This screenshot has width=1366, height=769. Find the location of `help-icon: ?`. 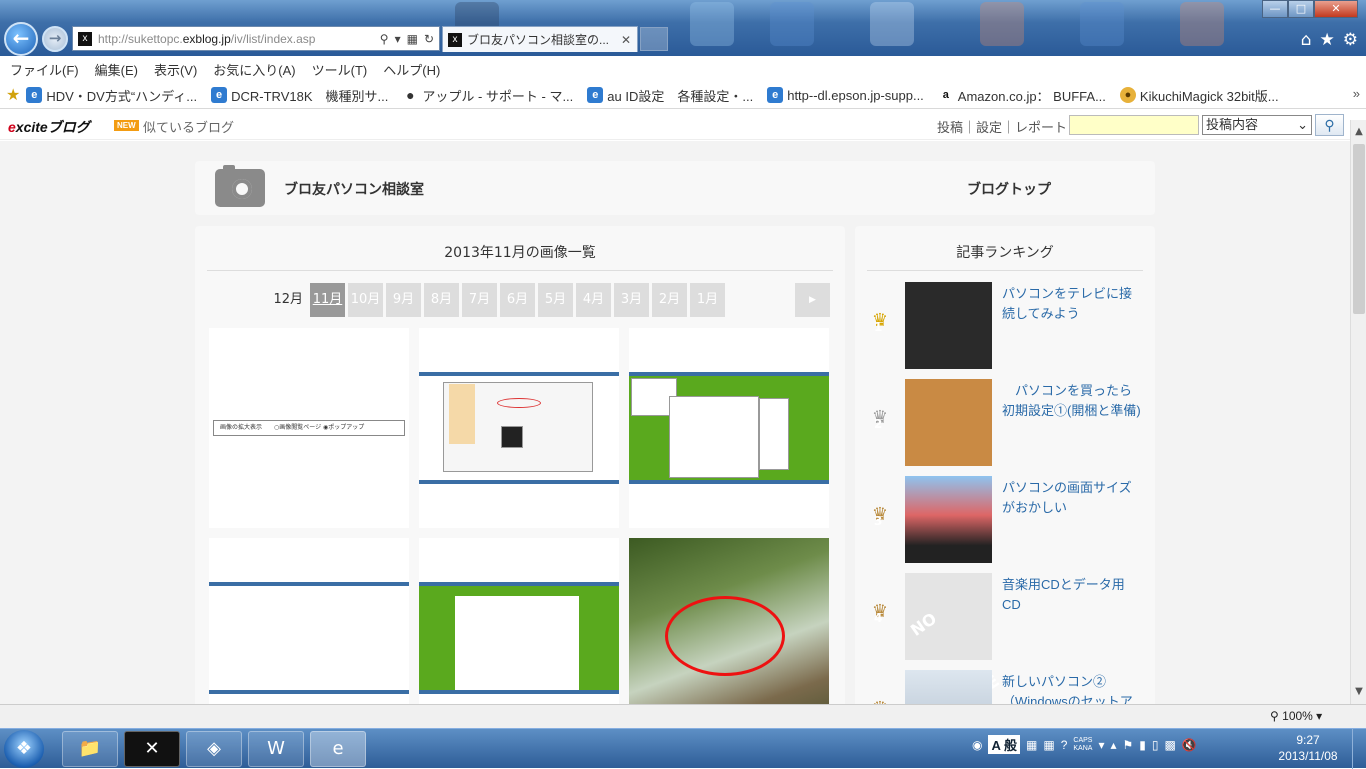

help-icon: ? is located at coordinates (1064, 745).